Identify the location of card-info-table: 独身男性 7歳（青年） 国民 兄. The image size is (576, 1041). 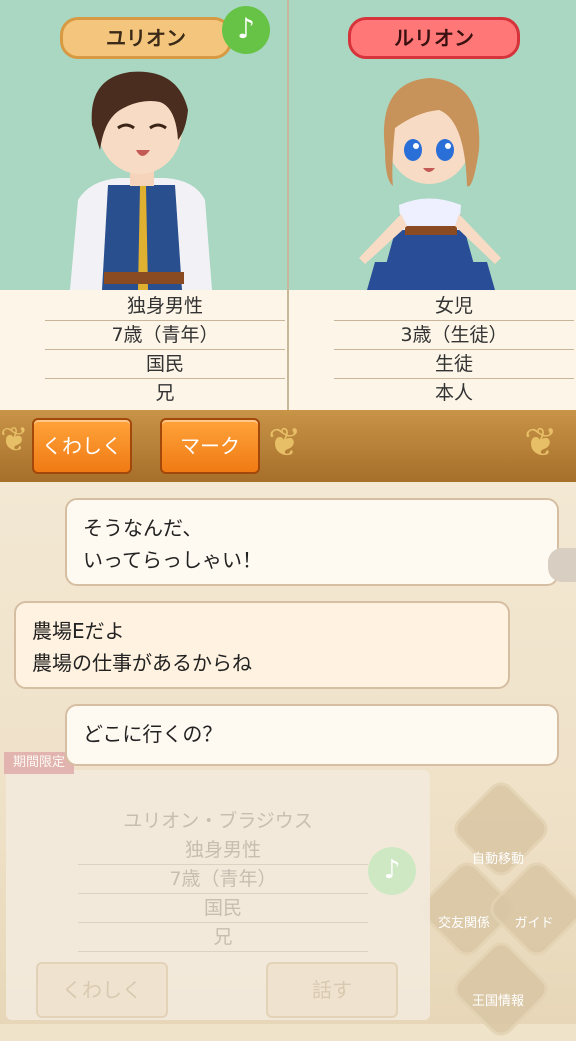
(218, 896).